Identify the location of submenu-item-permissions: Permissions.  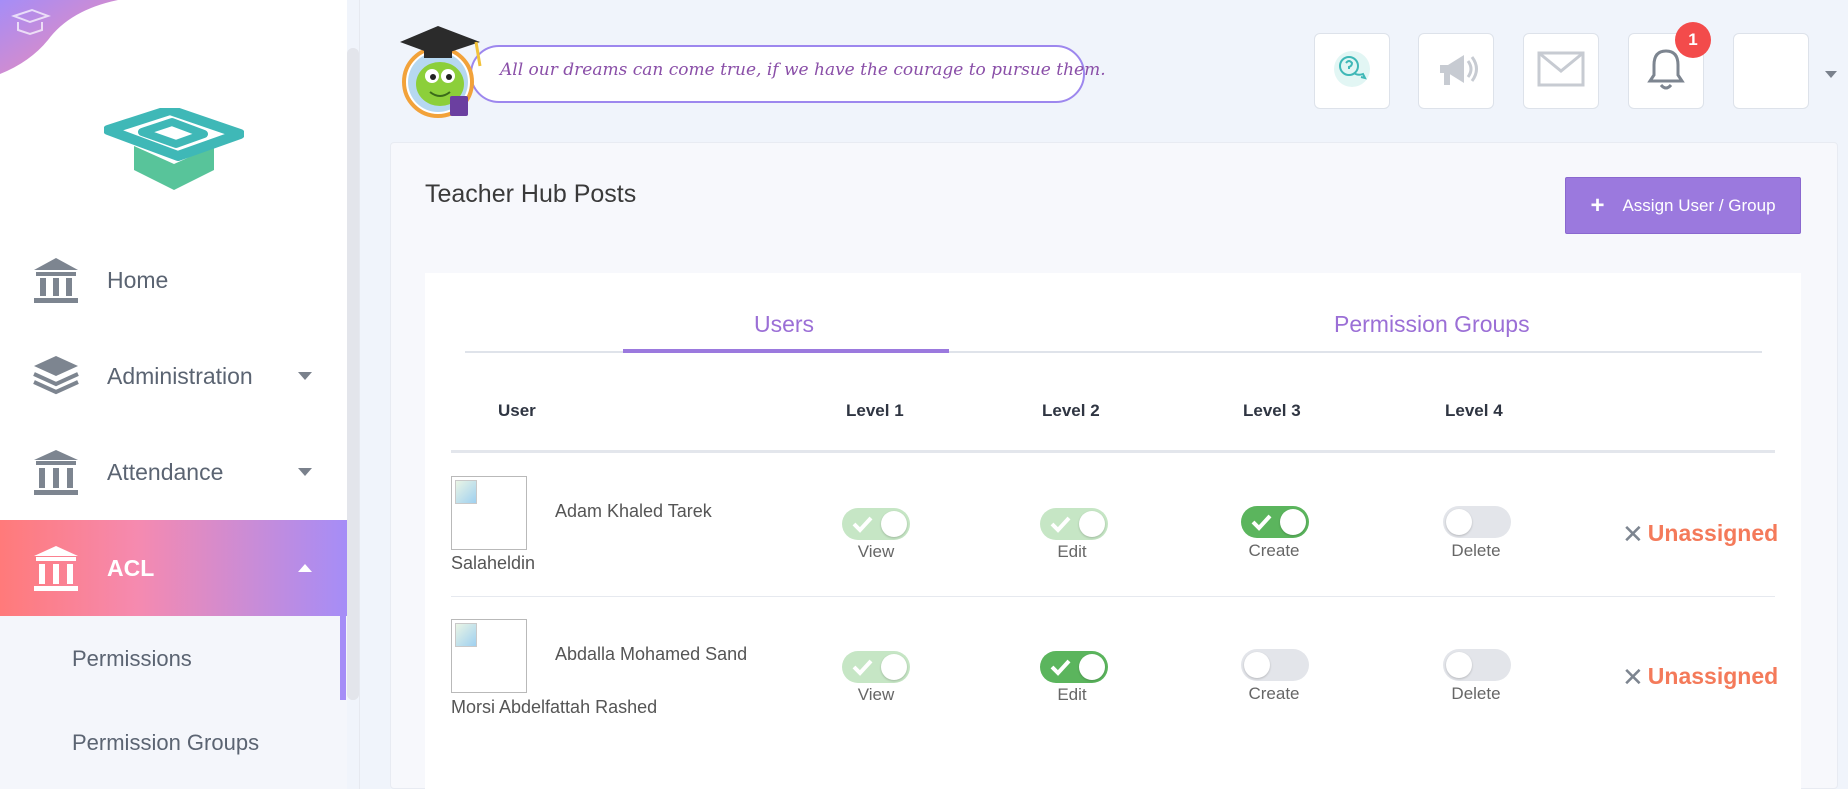
(132, 659).